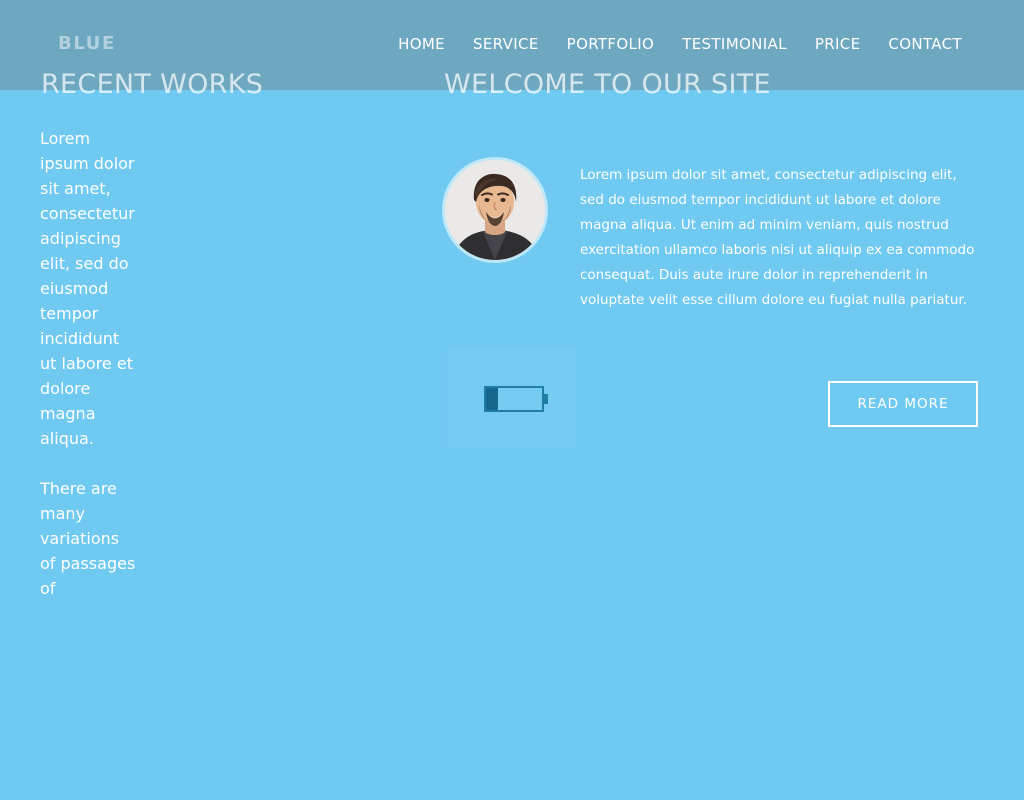 Image resolution: width=1024 pixels, height=800 pixels. I want to click on read-more-button: READ MORE, so click(903, 404).